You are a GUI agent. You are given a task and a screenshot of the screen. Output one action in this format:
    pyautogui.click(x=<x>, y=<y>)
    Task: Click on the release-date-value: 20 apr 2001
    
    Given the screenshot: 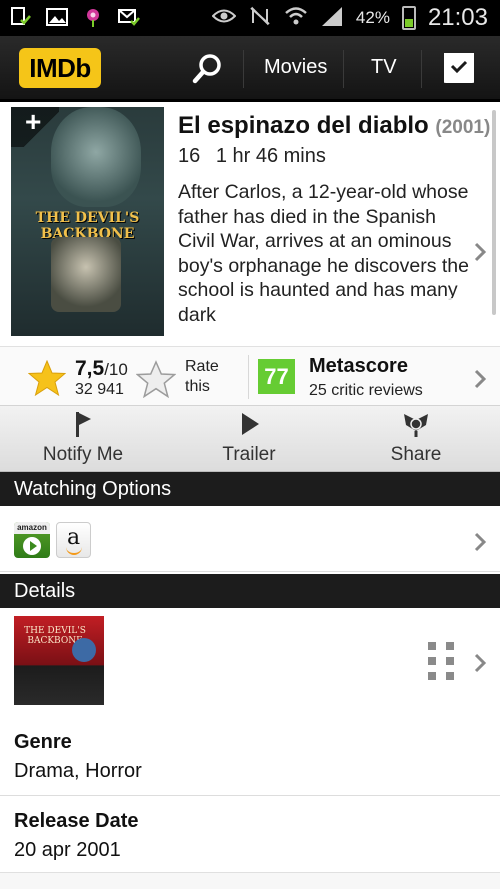 What is the action you would take?
    pyautogui.click(x=67, y=850)
    